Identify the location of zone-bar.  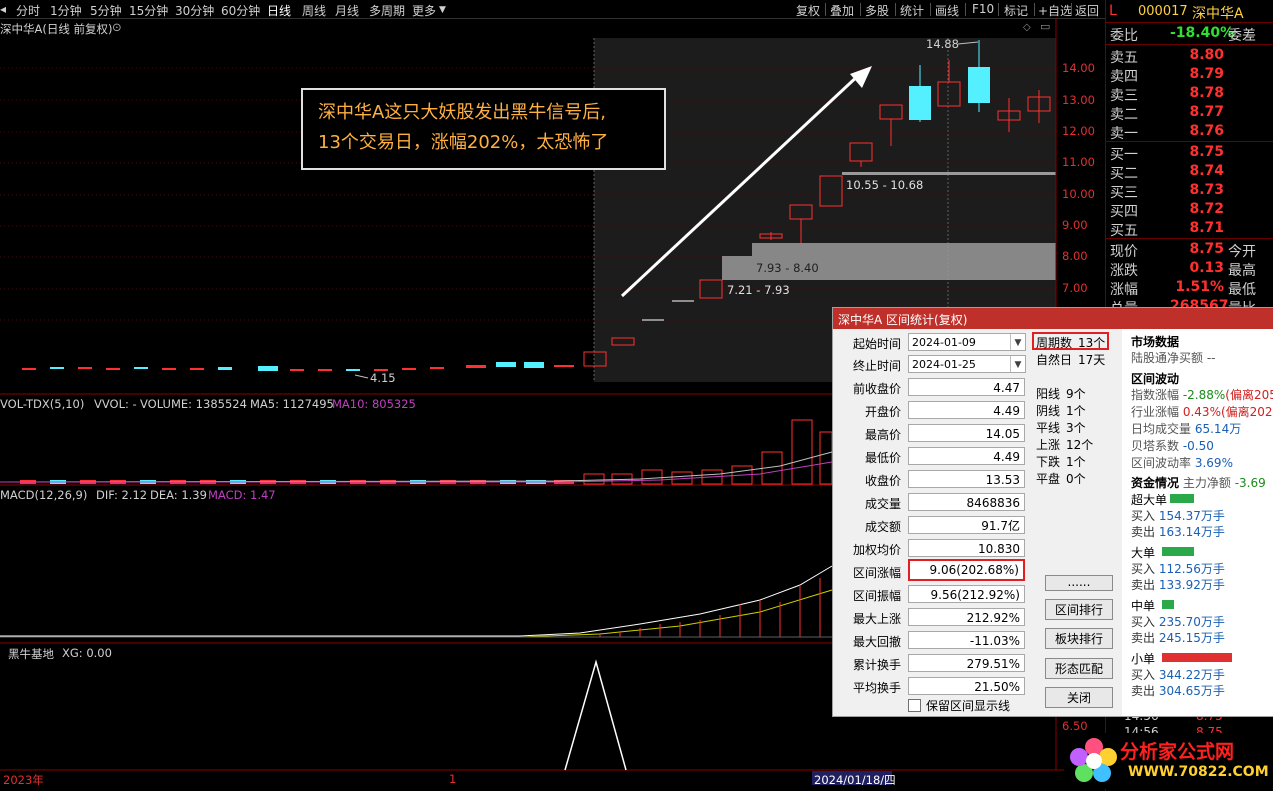
(904, 249).